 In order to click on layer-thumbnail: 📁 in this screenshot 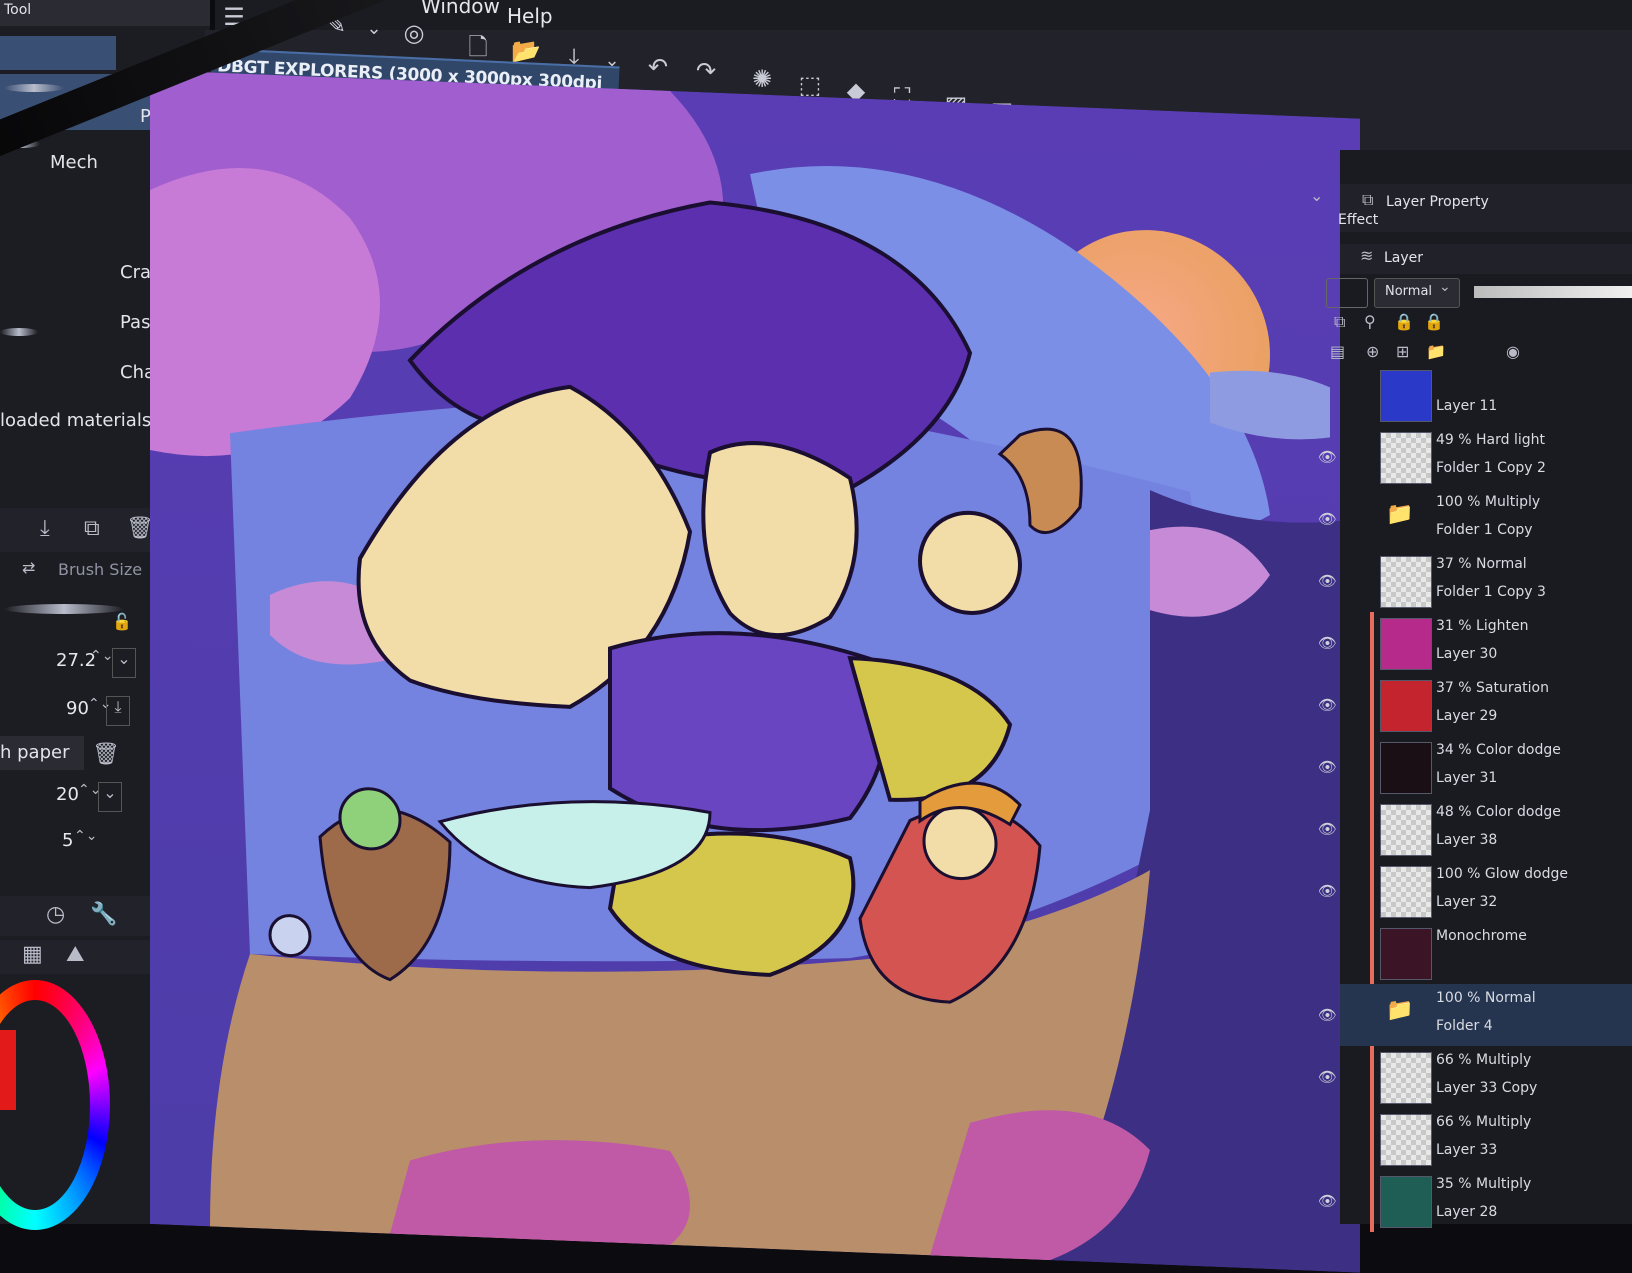, I will do `click(1400, 1010)`.